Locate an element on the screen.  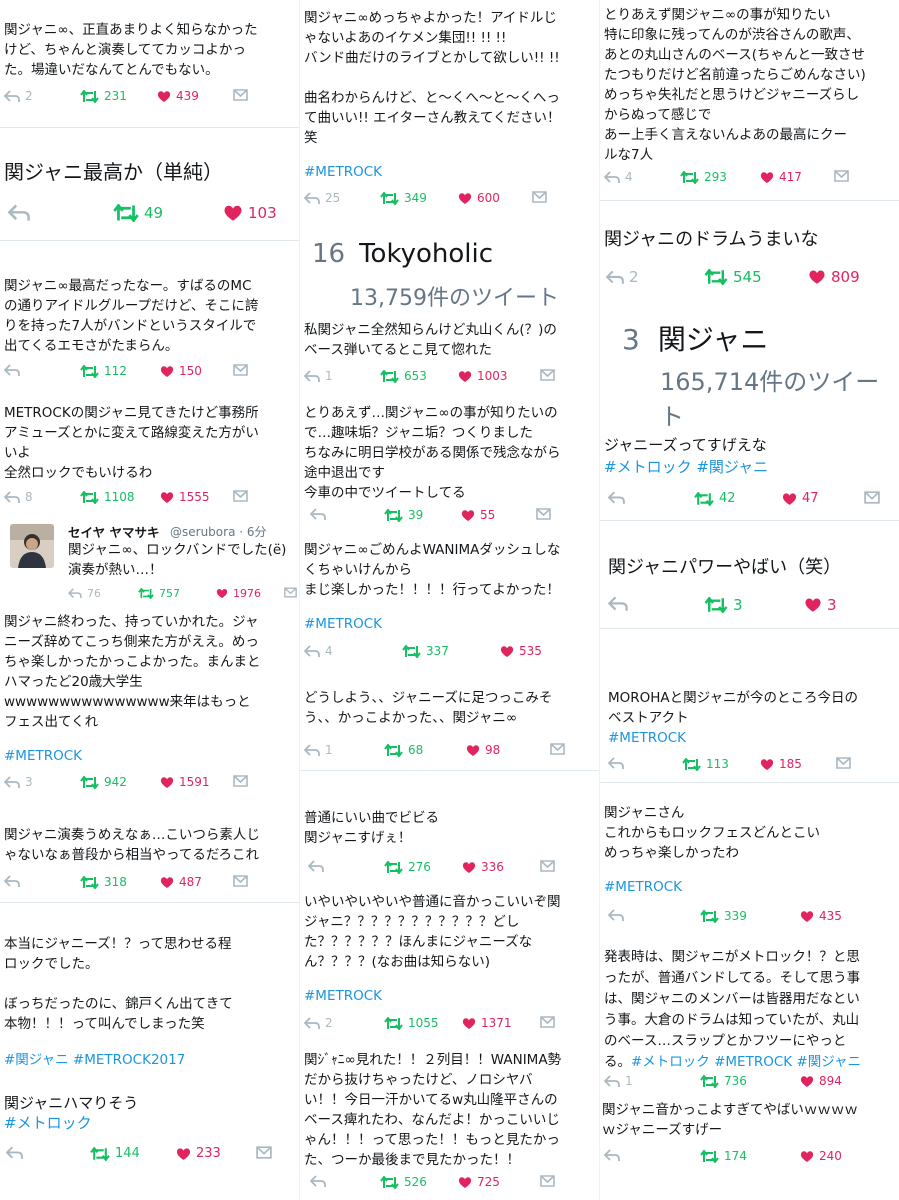
tweet-card: 関ジャニハマりそう #メトロック is located at coordinates (151, 1113).